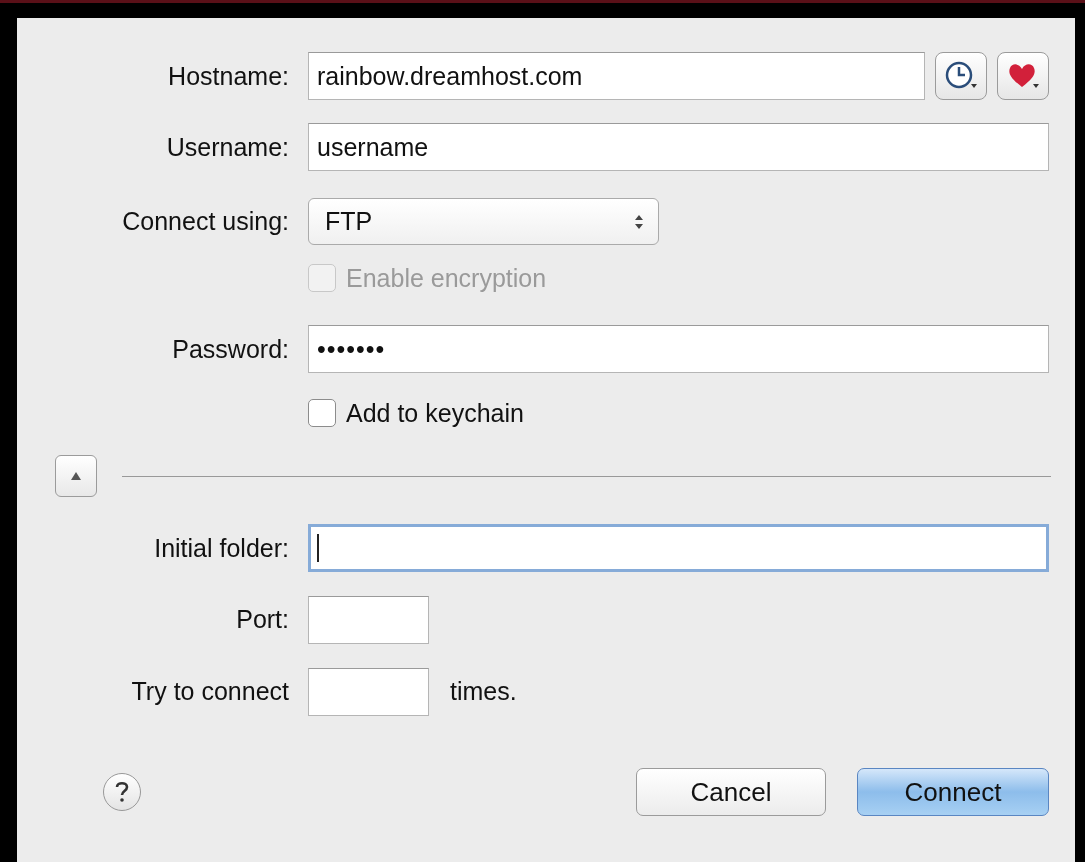 The height and width of the screenshot is (862, 1085). I want to click on triangle-icon, so click(76, 476).